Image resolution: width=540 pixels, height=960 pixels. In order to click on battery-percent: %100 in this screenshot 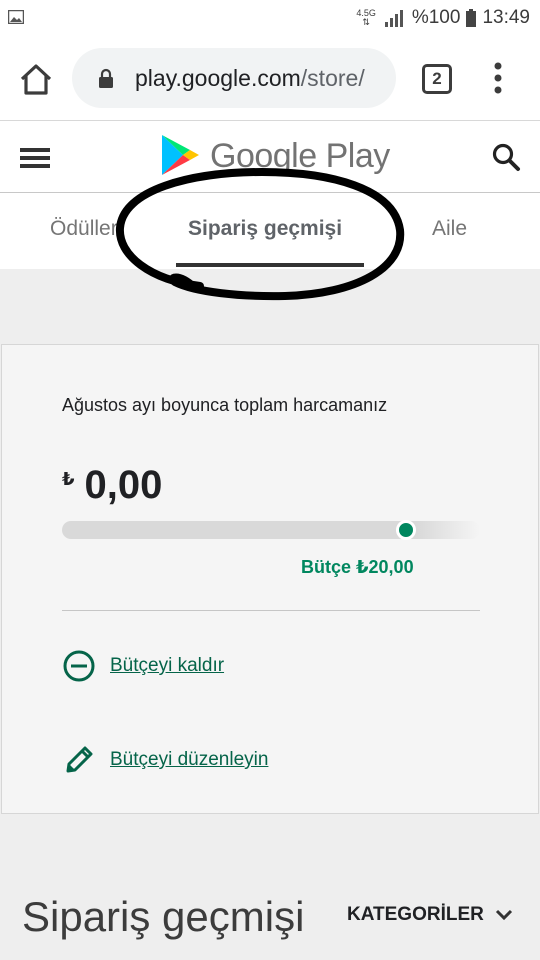, I will do `click(436, 17)`.